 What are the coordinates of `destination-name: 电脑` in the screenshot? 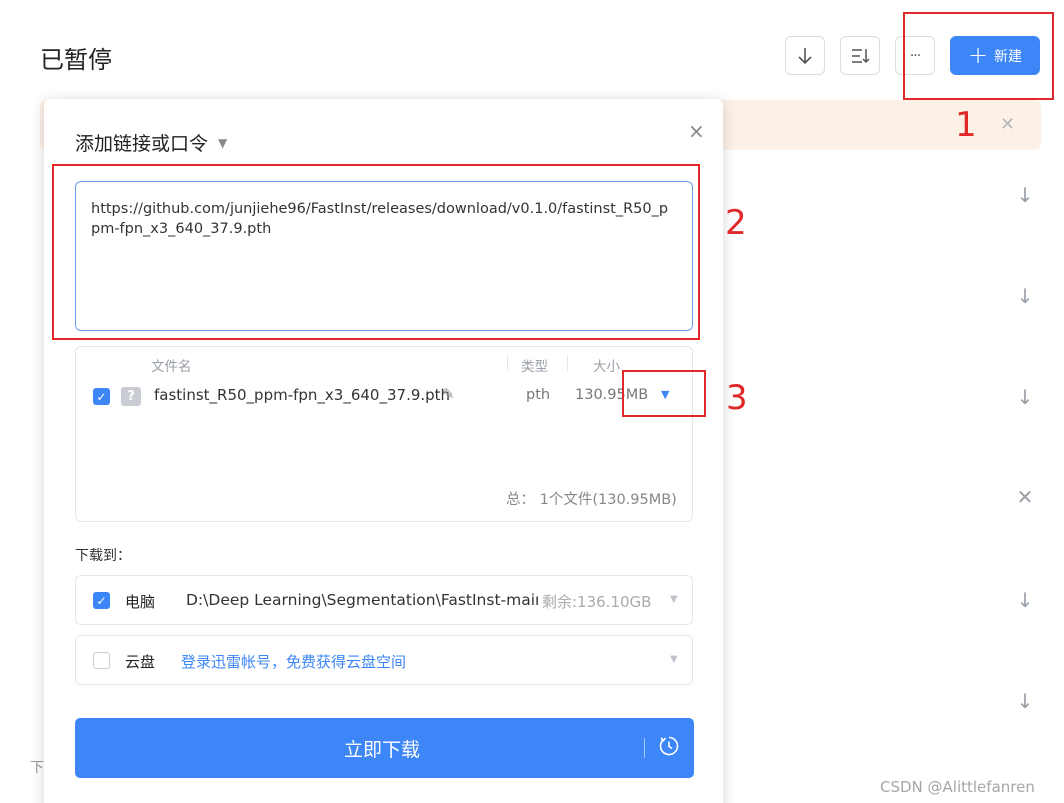 It's located at (140, 602).